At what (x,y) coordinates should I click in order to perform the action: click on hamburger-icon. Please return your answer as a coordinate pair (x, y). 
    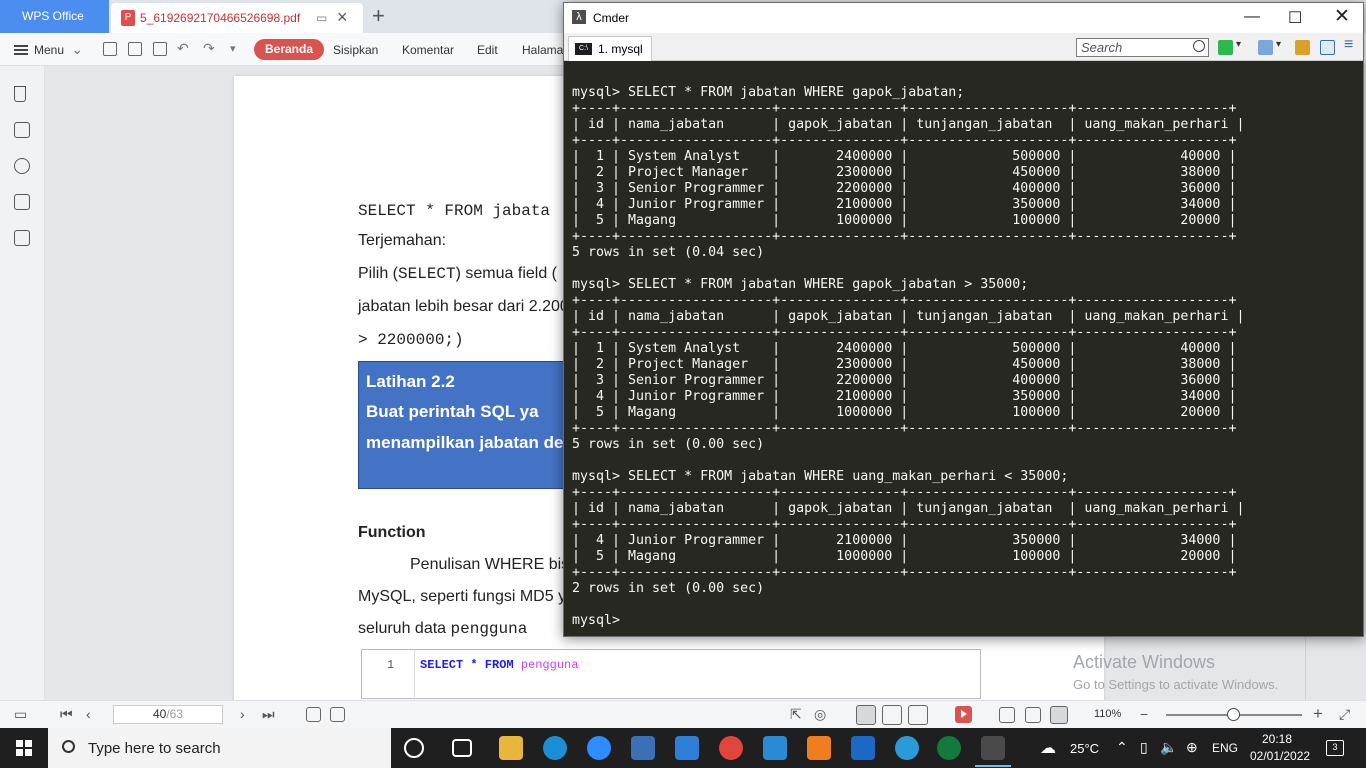
    Looking at the image, I should click on (21, 50).